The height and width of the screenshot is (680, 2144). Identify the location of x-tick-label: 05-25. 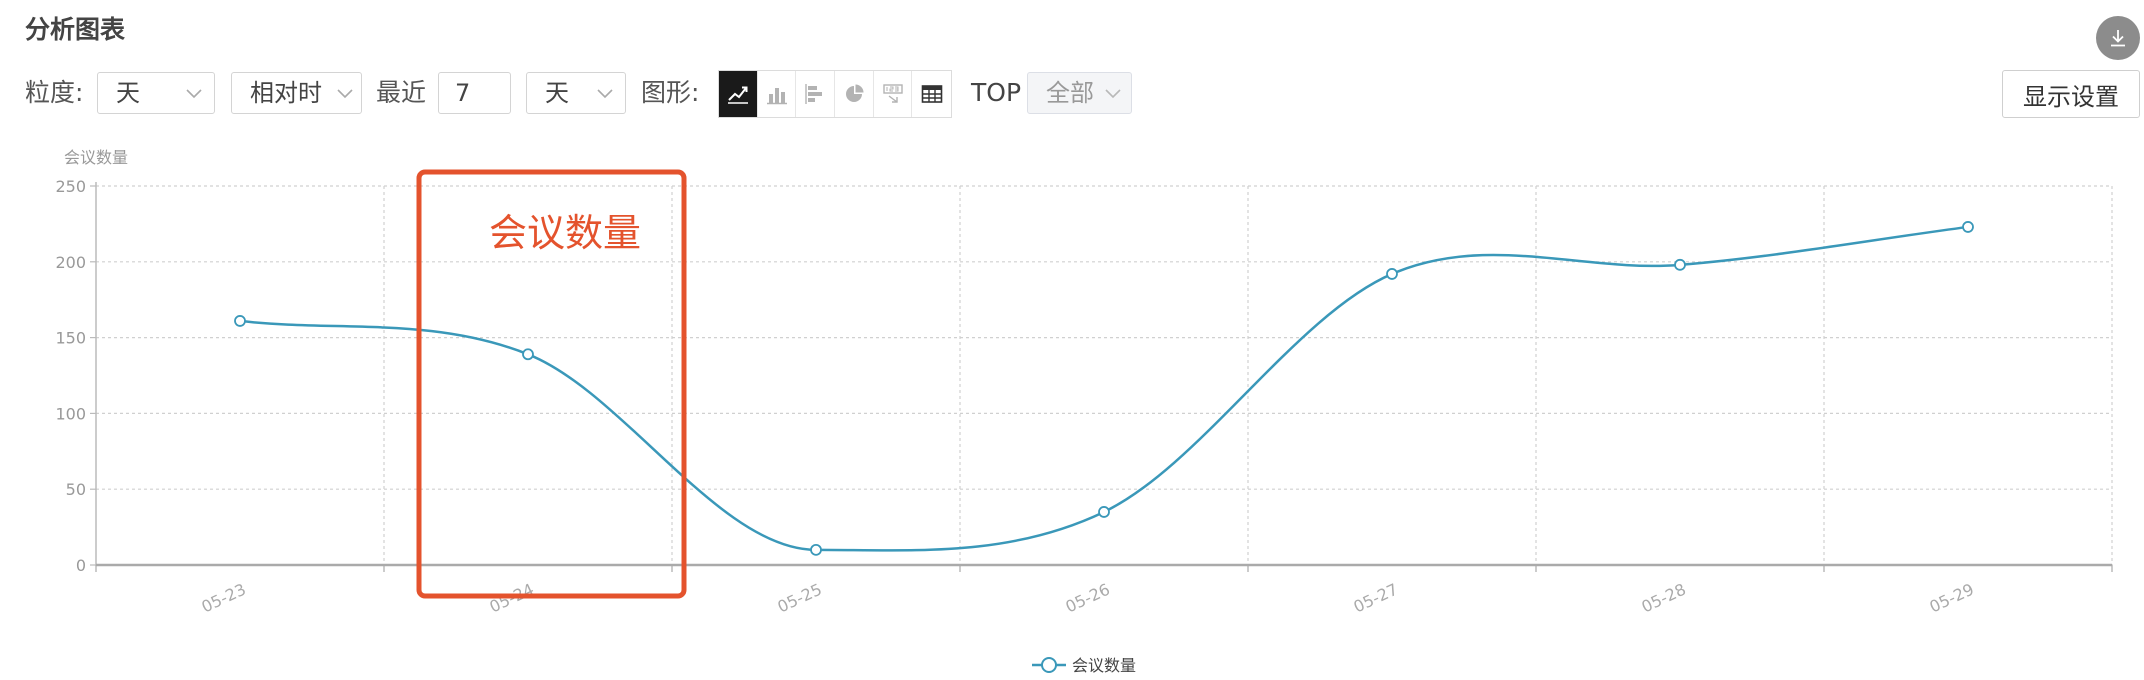
(800, 598).